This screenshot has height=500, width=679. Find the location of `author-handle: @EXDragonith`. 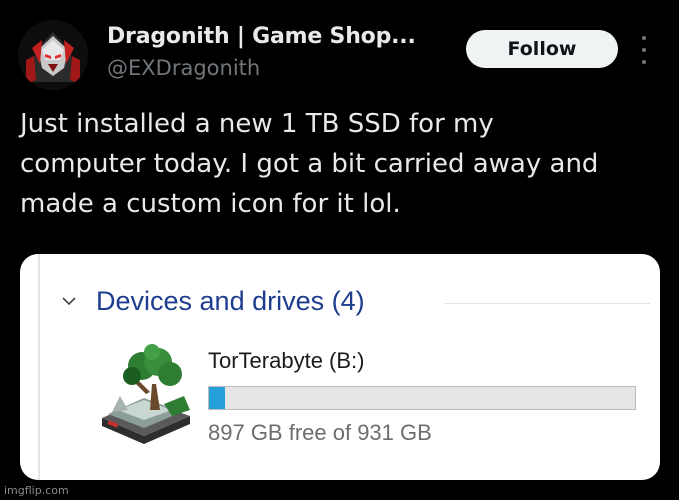

author-handle: @EXDragonith is located at coordinates (183, 68).